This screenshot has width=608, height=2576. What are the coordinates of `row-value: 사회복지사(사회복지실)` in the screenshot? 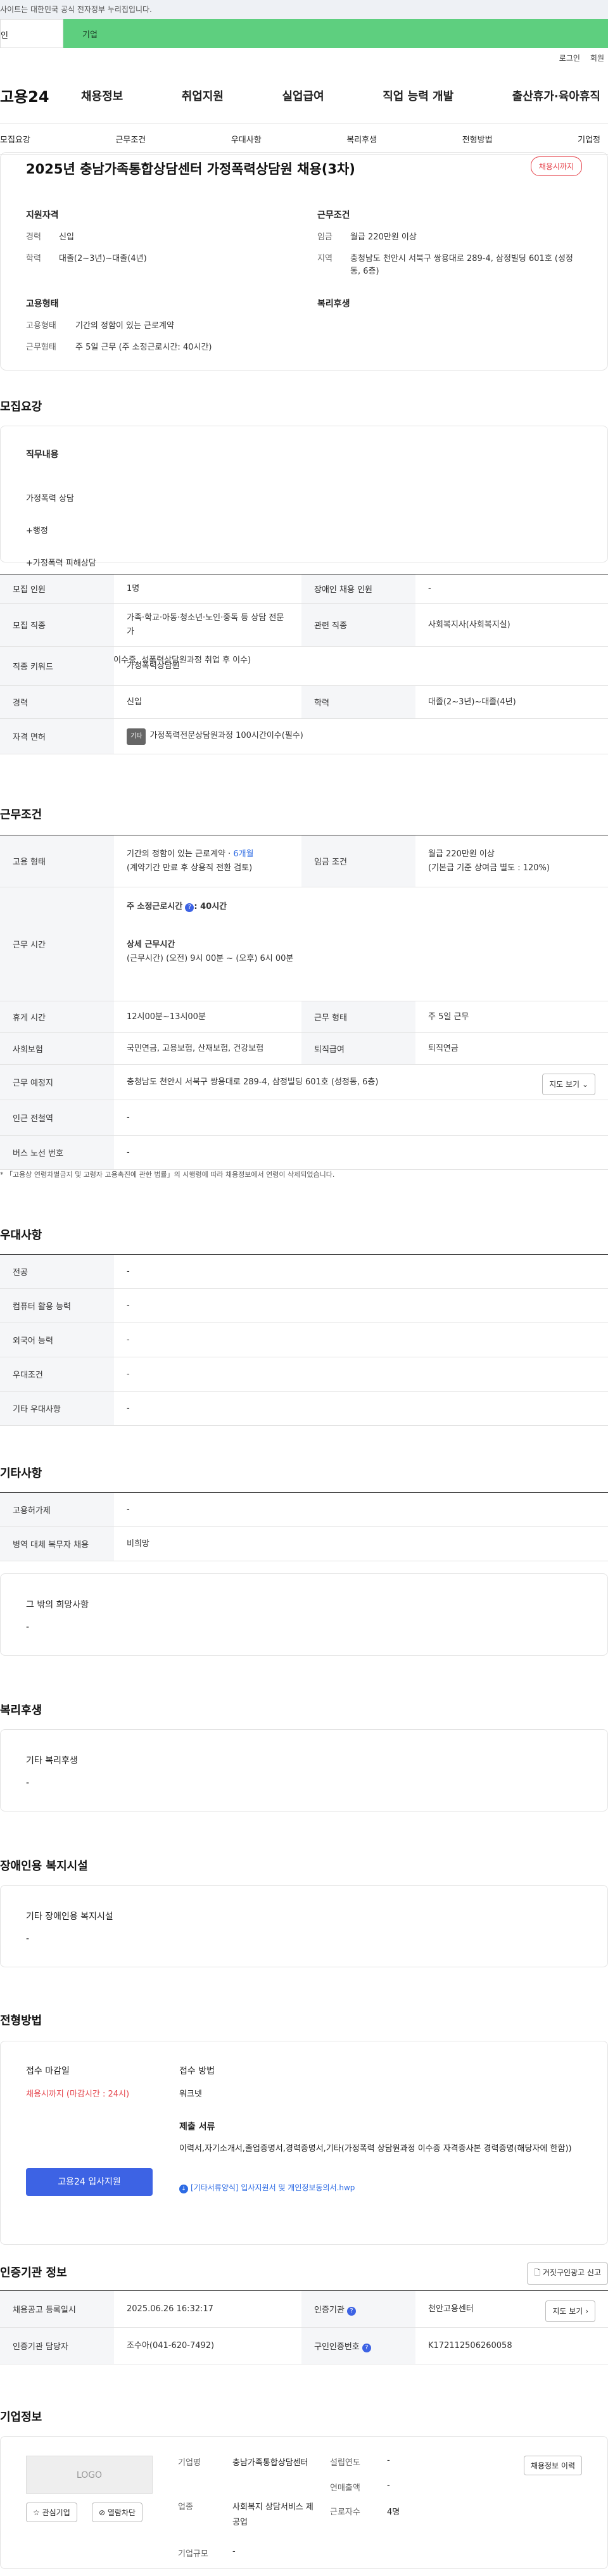 It's located at (511, 625).